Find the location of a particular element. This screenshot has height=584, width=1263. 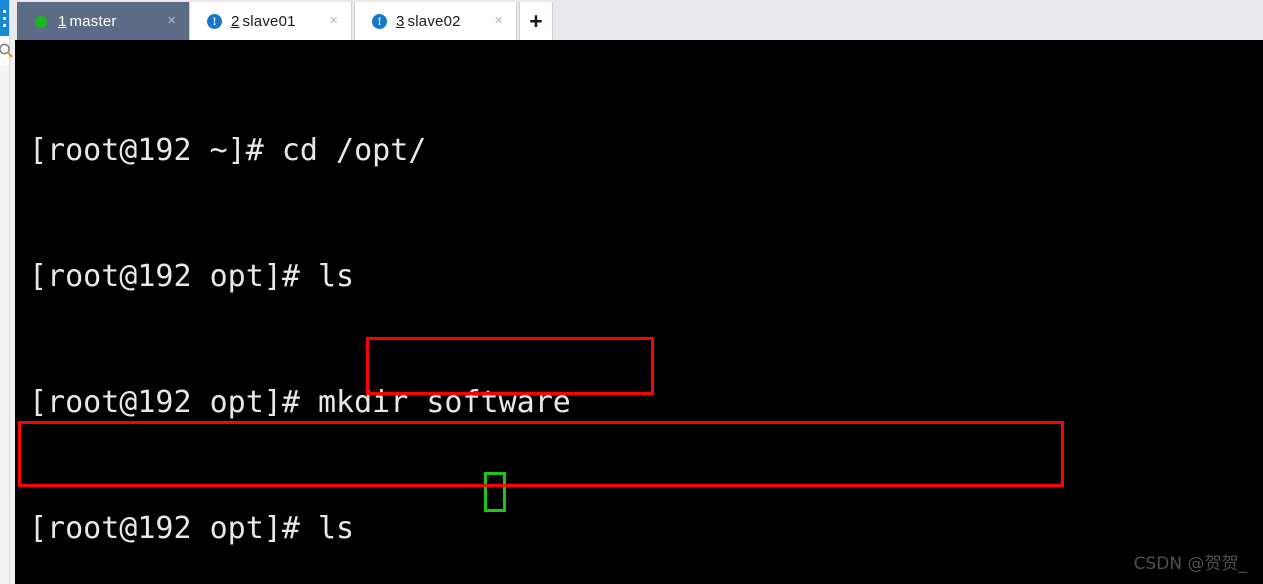

tab-slave02: ! 3 slave02 × is located at coordinates (435, 21).